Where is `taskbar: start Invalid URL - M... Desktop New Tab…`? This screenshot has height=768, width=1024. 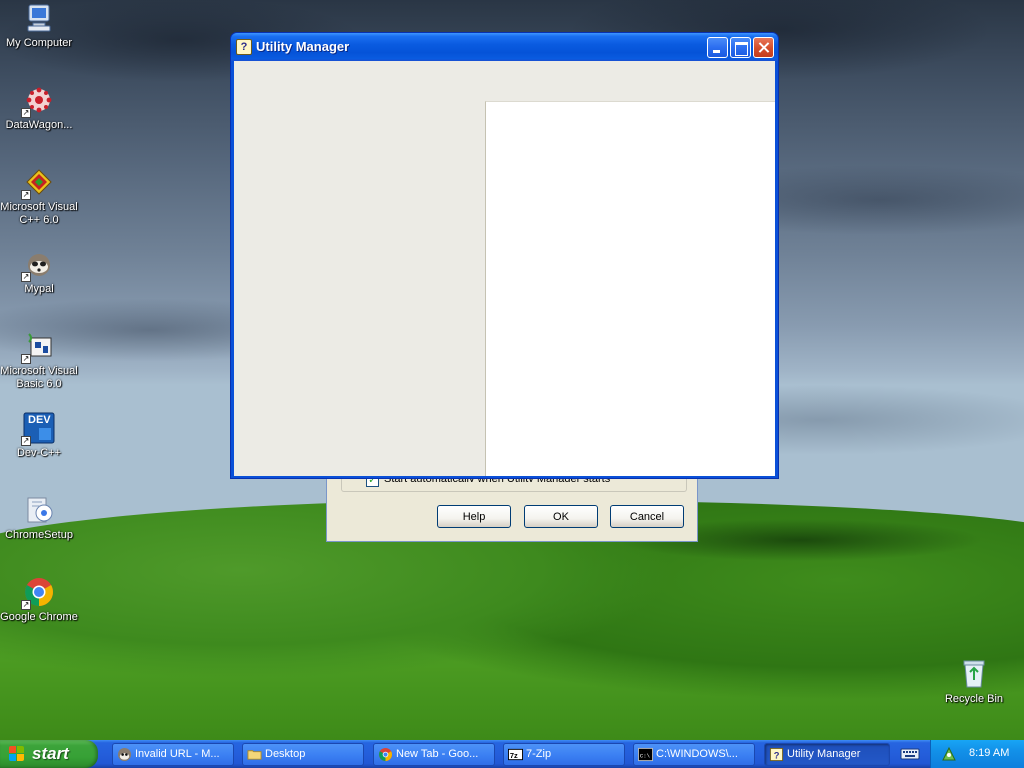 taskbar: start Invalid URL - M... Desktop New Tab… is located at coordinates (512, 754).